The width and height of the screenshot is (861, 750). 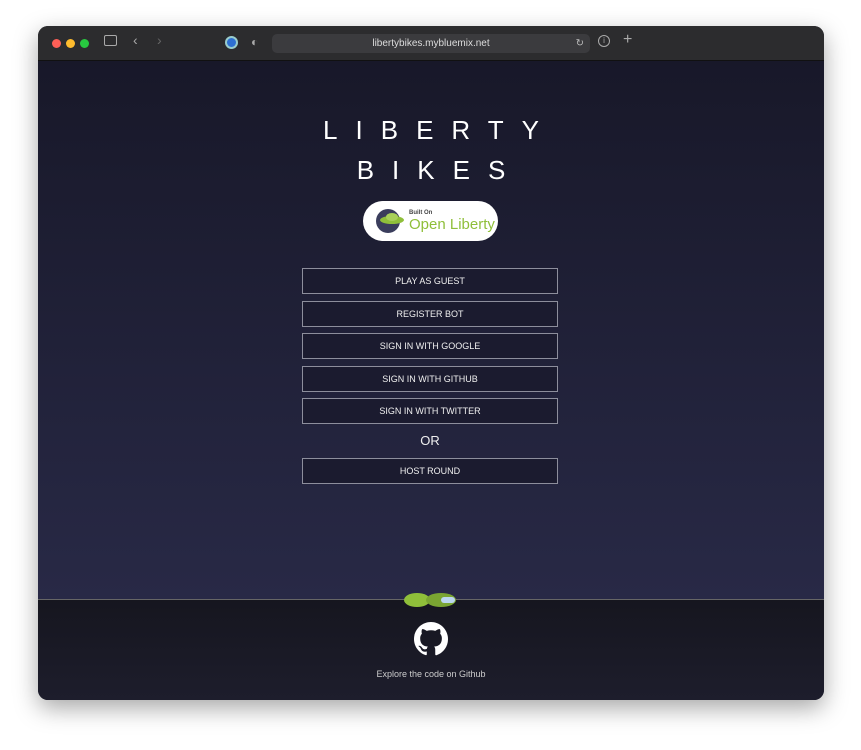 What do you see at coordinates (56, 43) in the screenshot?
I see `close-window-button` at bounding box center [56, 43].